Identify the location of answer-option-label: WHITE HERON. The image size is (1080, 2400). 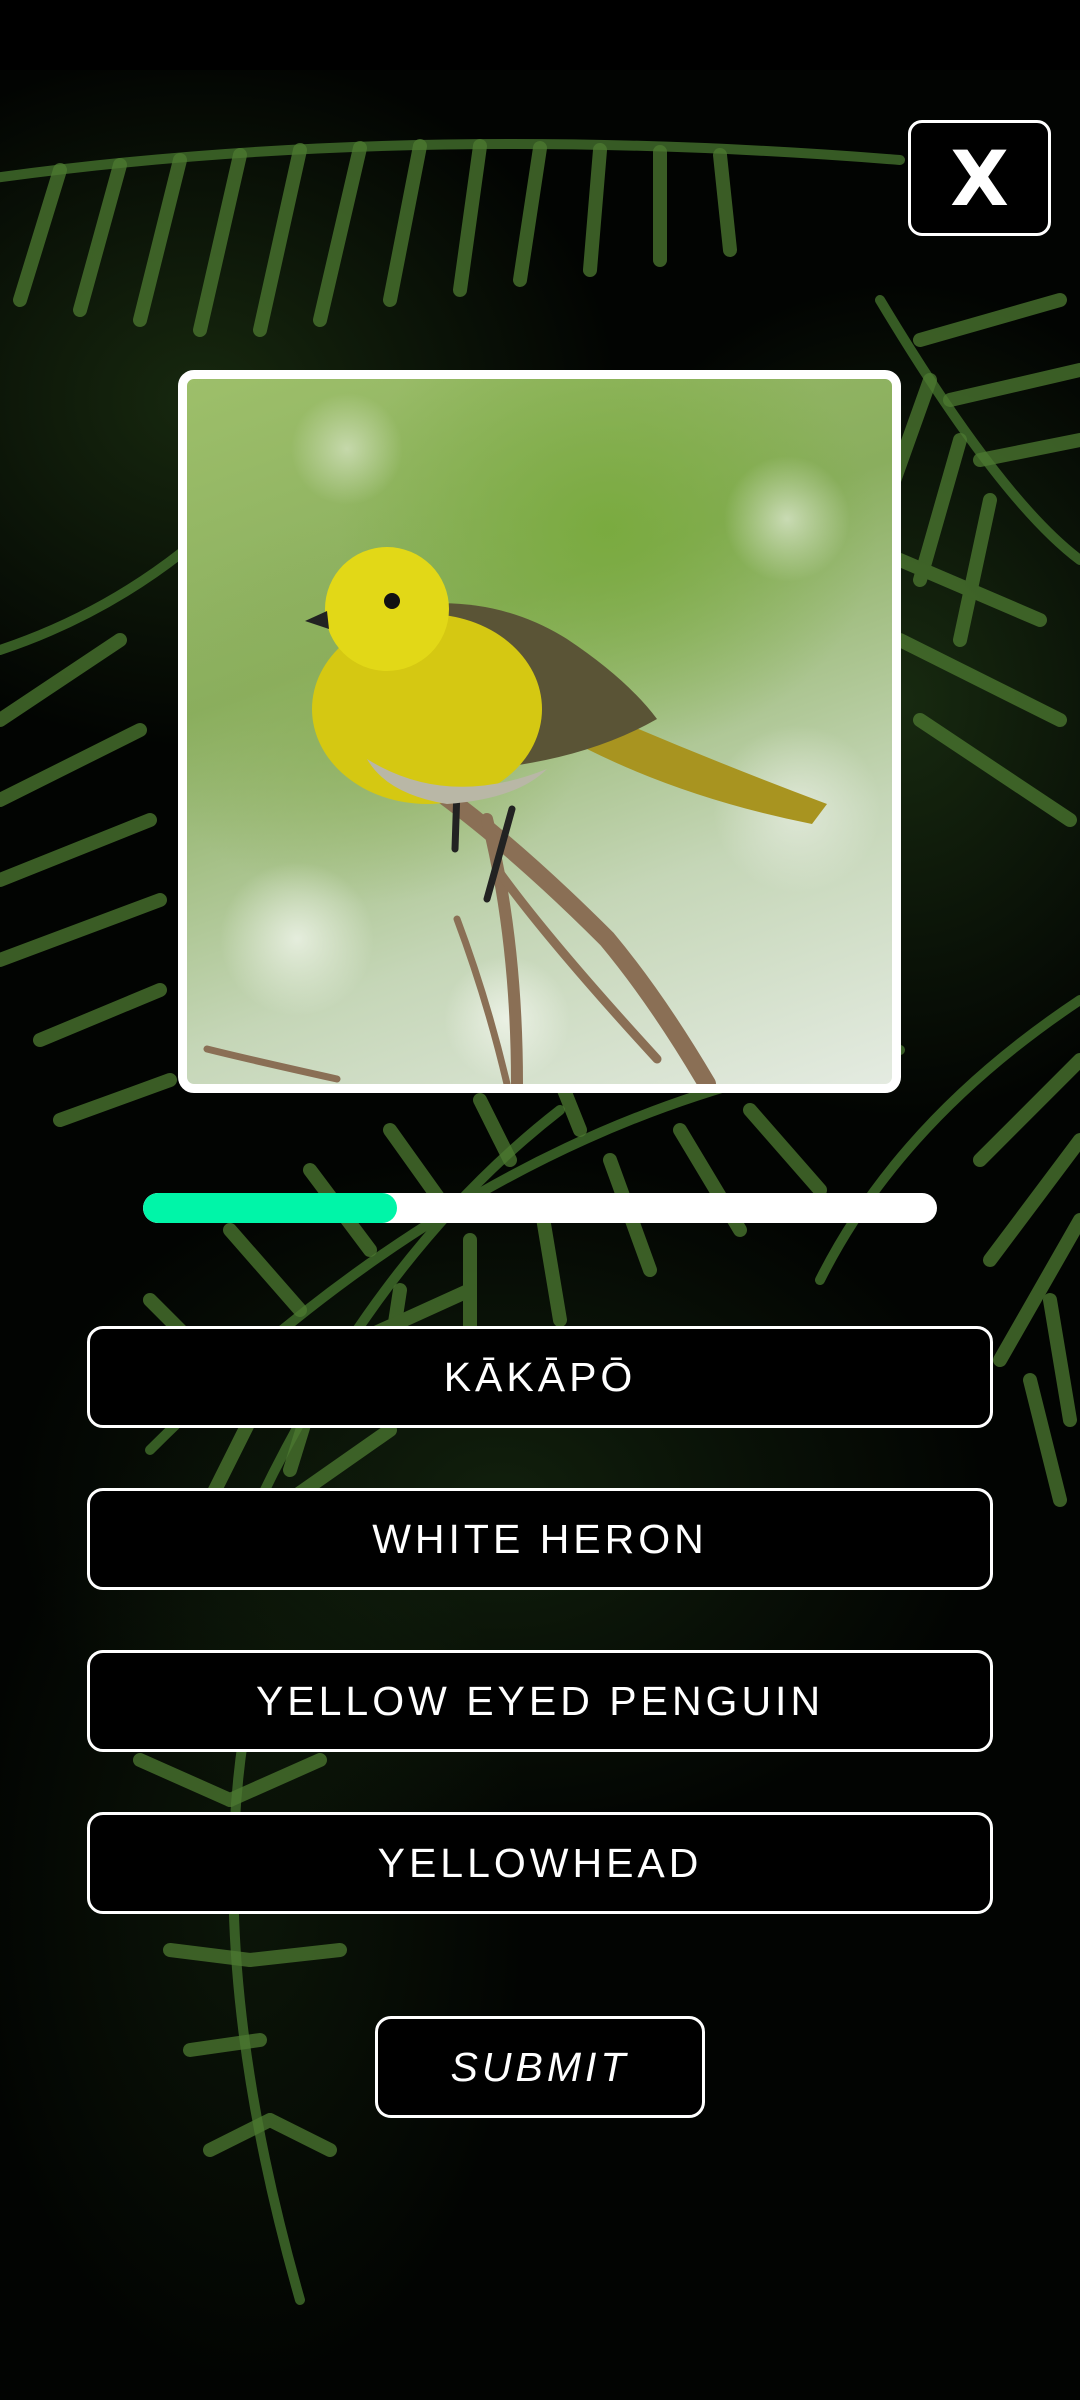
(540, 1538).